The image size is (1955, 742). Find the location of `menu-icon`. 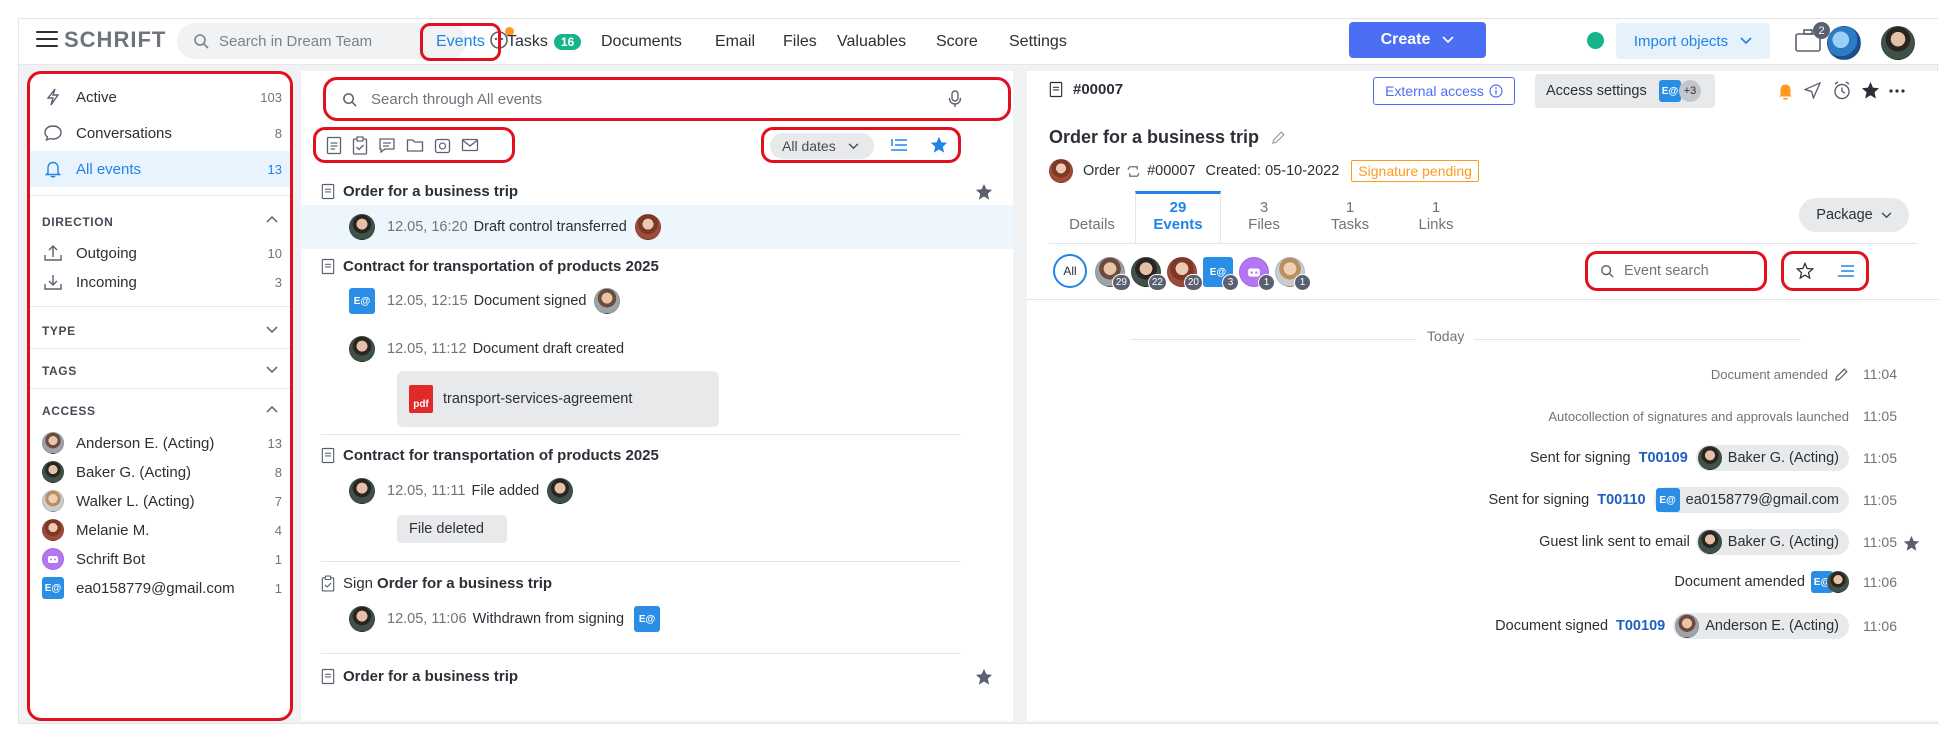

menu-icon is located at coordinates (47, 40).